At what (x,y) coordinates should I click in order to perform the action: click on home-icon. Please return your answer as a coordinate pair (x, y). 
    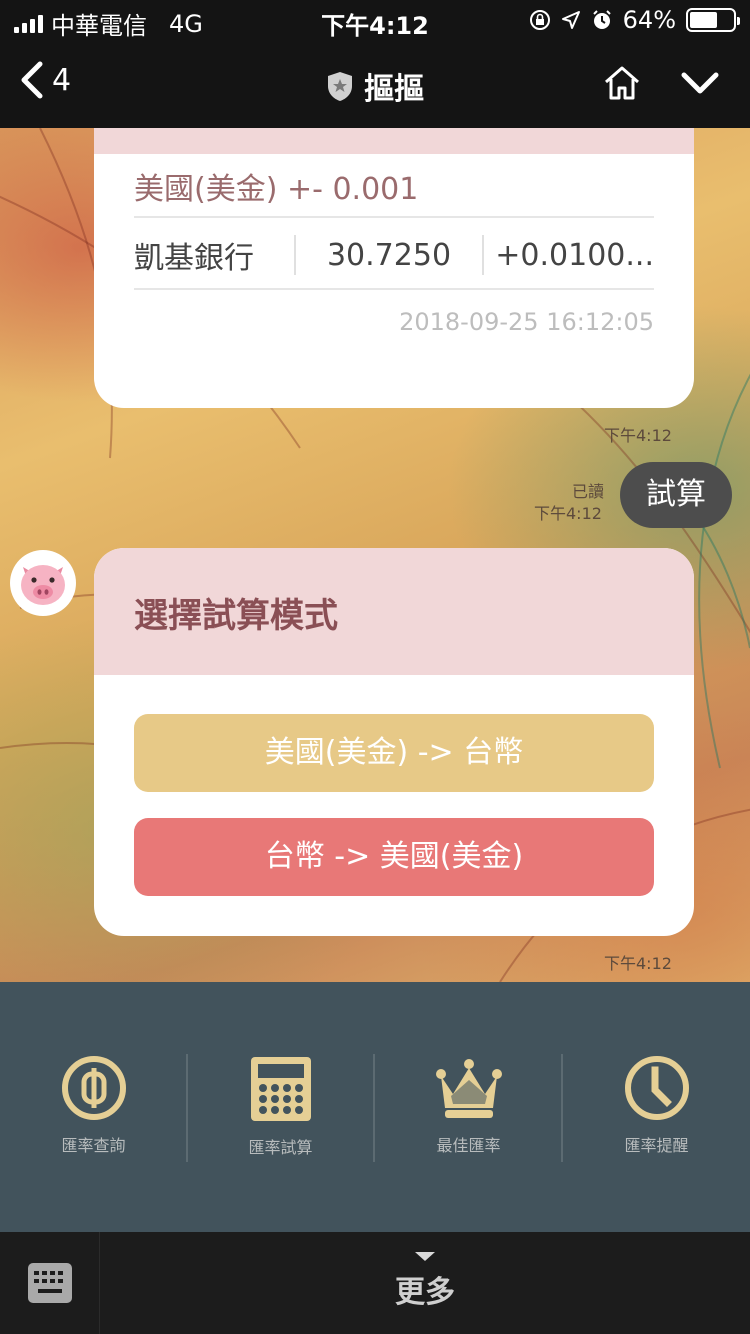
    Looking at the image, I should click on (622, 83).